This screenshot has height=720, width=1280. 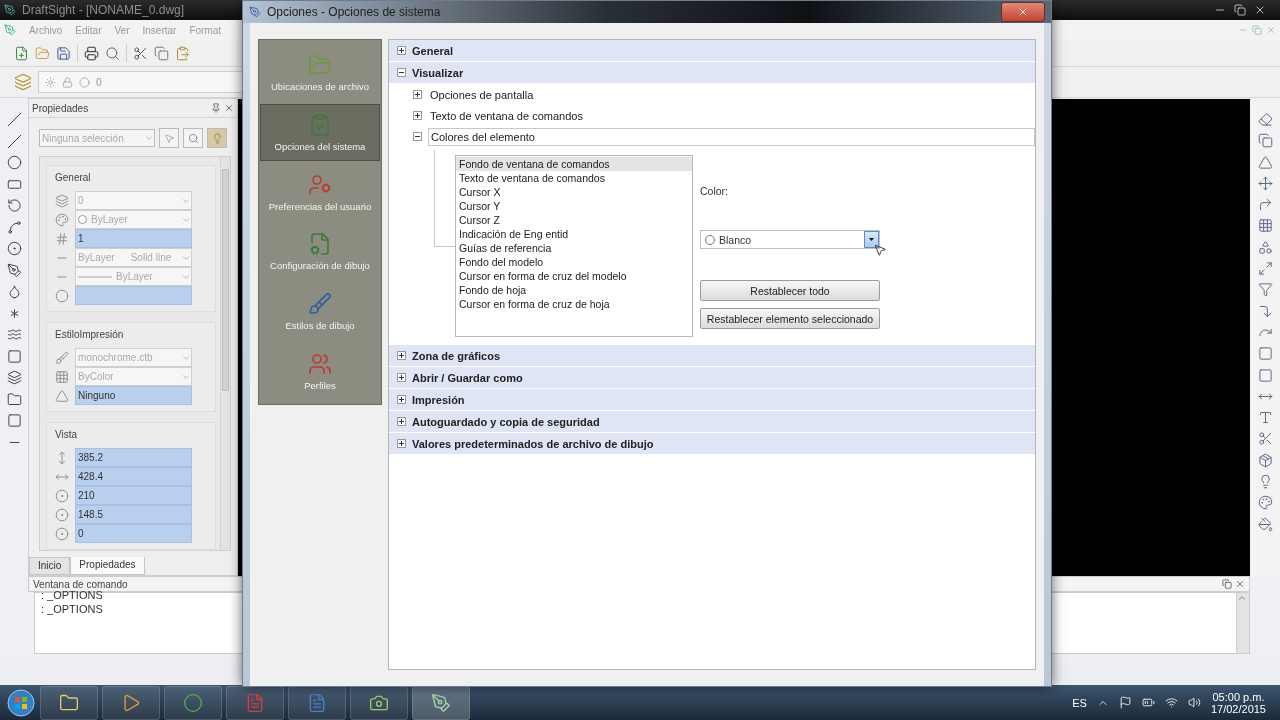 What do you see at coordinates (50, 82) in the screenshot?
I see `sun-icon` at bounding box center [50, 82].